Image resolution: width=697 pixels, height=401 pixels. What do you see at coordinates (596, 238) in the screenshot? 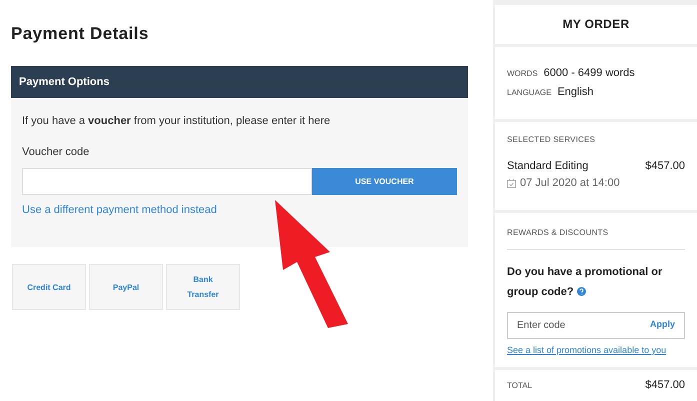
I see `section-heading: REWARDS & DISCOUNTS` at bounding box center [596, 238].